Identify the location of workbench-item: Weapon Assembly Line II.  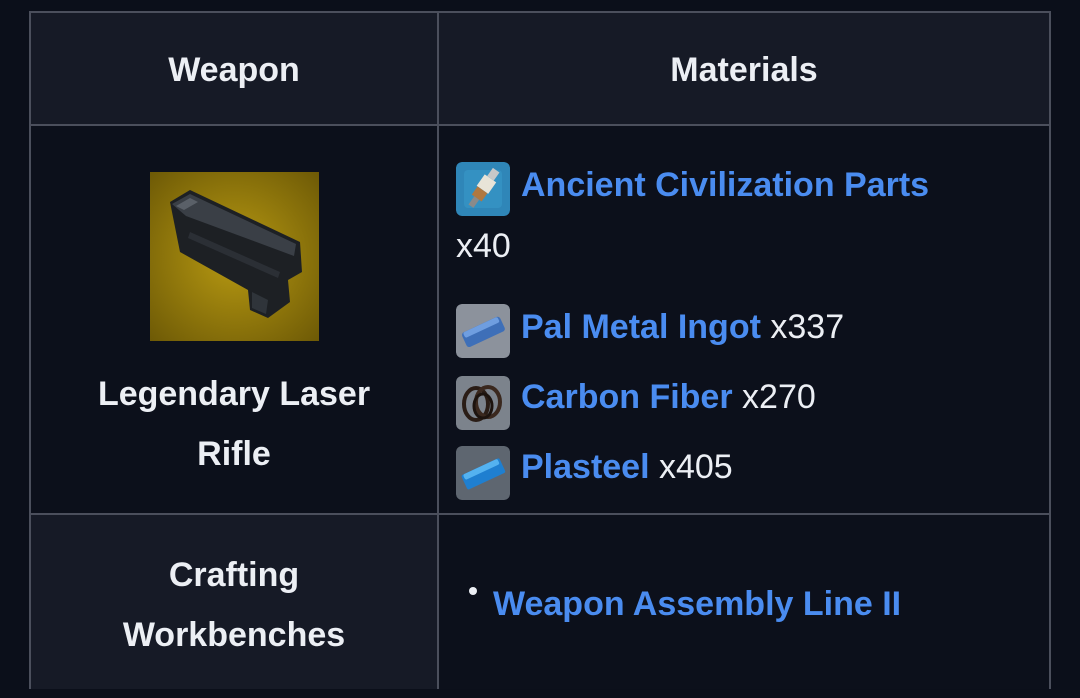
(697, 604).